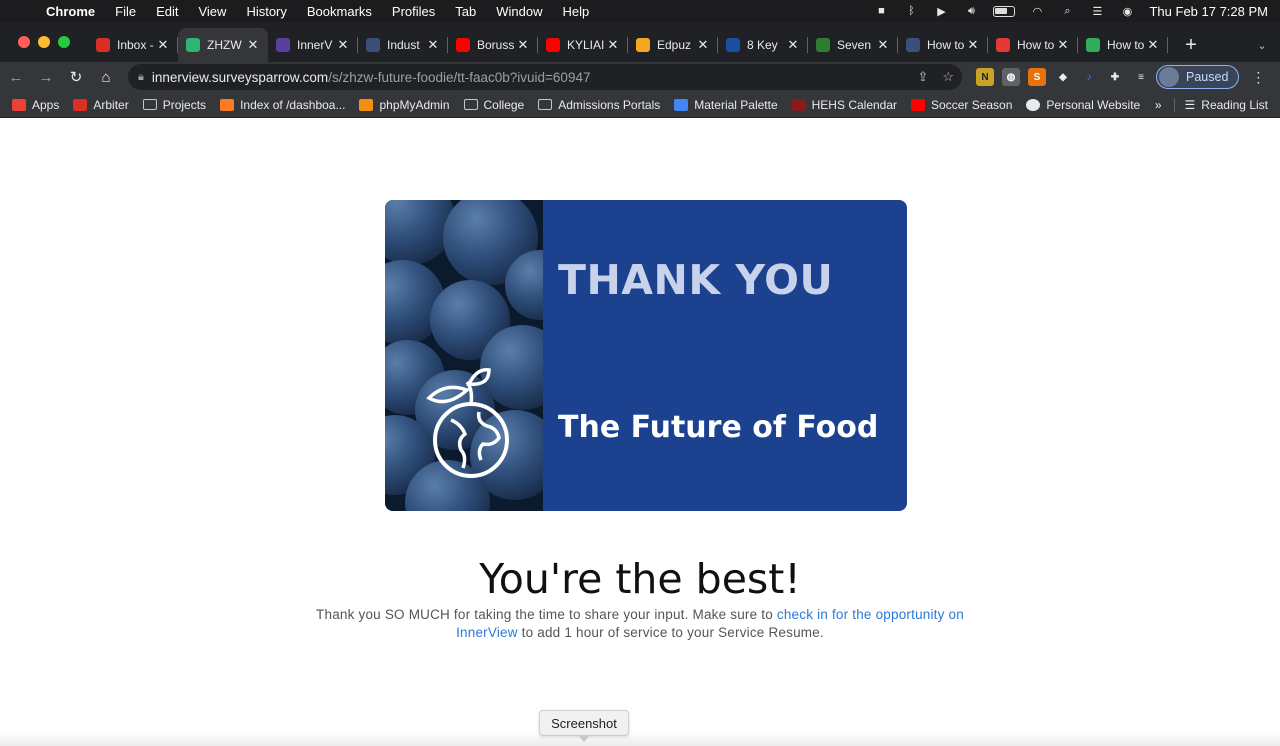 This screenshot has width=1280, height=746. I want to click on tab-5: KYLIAI ✕, so click(583, 45).